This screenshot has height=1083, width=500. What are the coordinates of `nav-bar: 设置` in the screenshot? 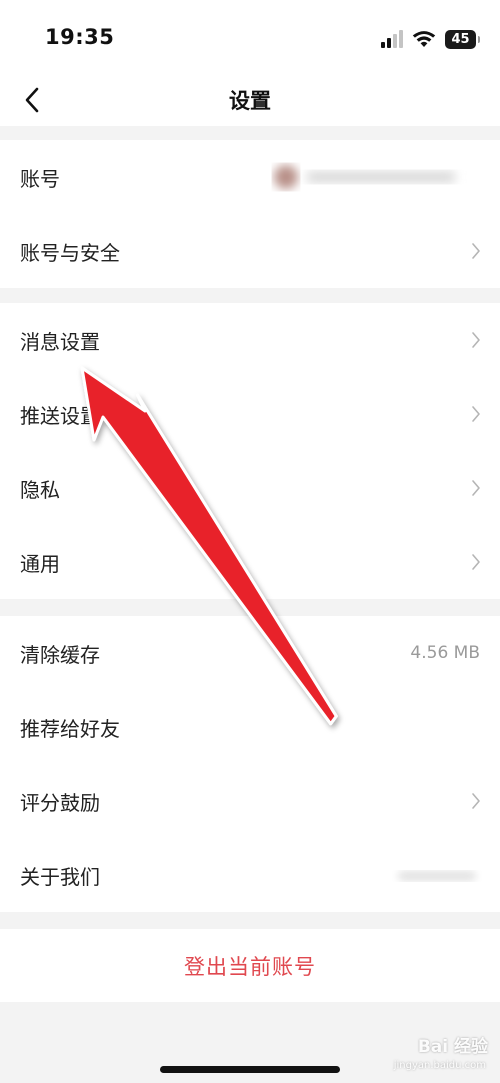 It's located at (250, 102).